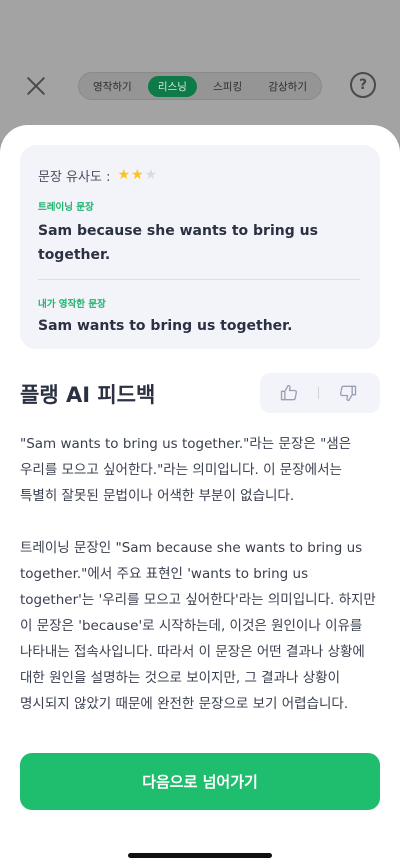 Image resolution: width=400 pixels, height=867 pixels. Describe the element at coordinates (200, 781) in the screenshot. I see `next-button: 다음으로 넘어가기` at that location.